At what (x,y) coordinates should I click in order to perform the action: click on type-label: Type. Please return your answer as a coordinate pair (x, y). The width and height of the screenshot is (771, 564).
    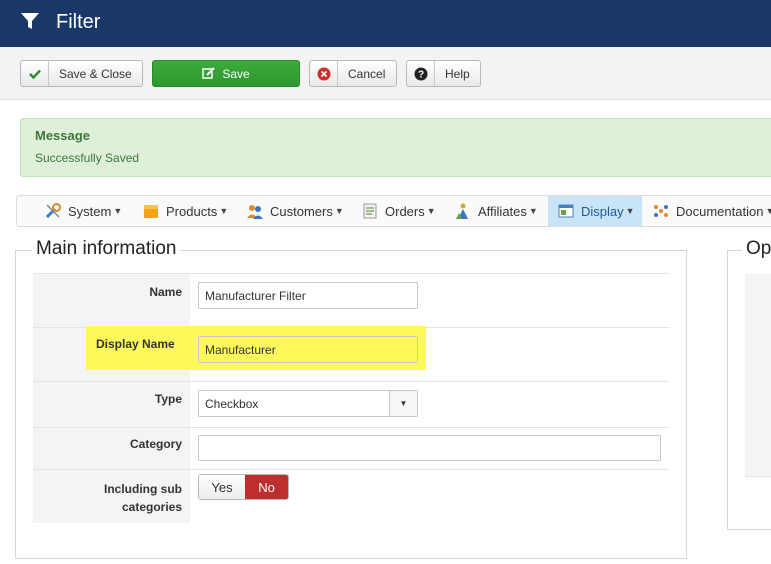
    Looking at the image, I should click on (111, 404).